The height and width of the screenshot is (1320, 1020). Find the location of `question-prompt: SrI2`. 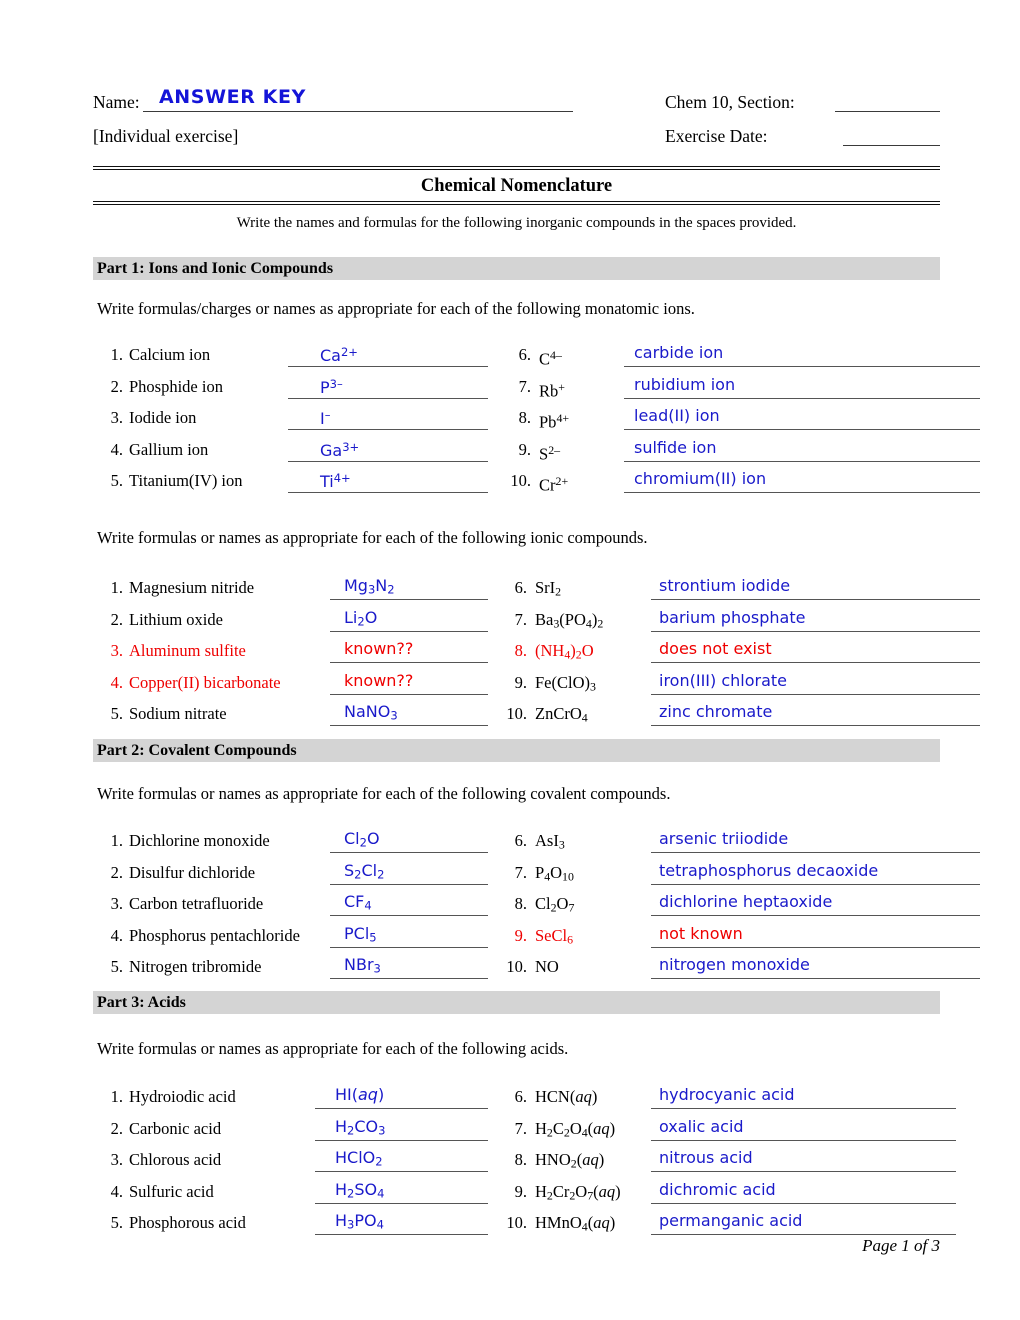

question-prompt: SrI2 is located at coordinates (548, 588).